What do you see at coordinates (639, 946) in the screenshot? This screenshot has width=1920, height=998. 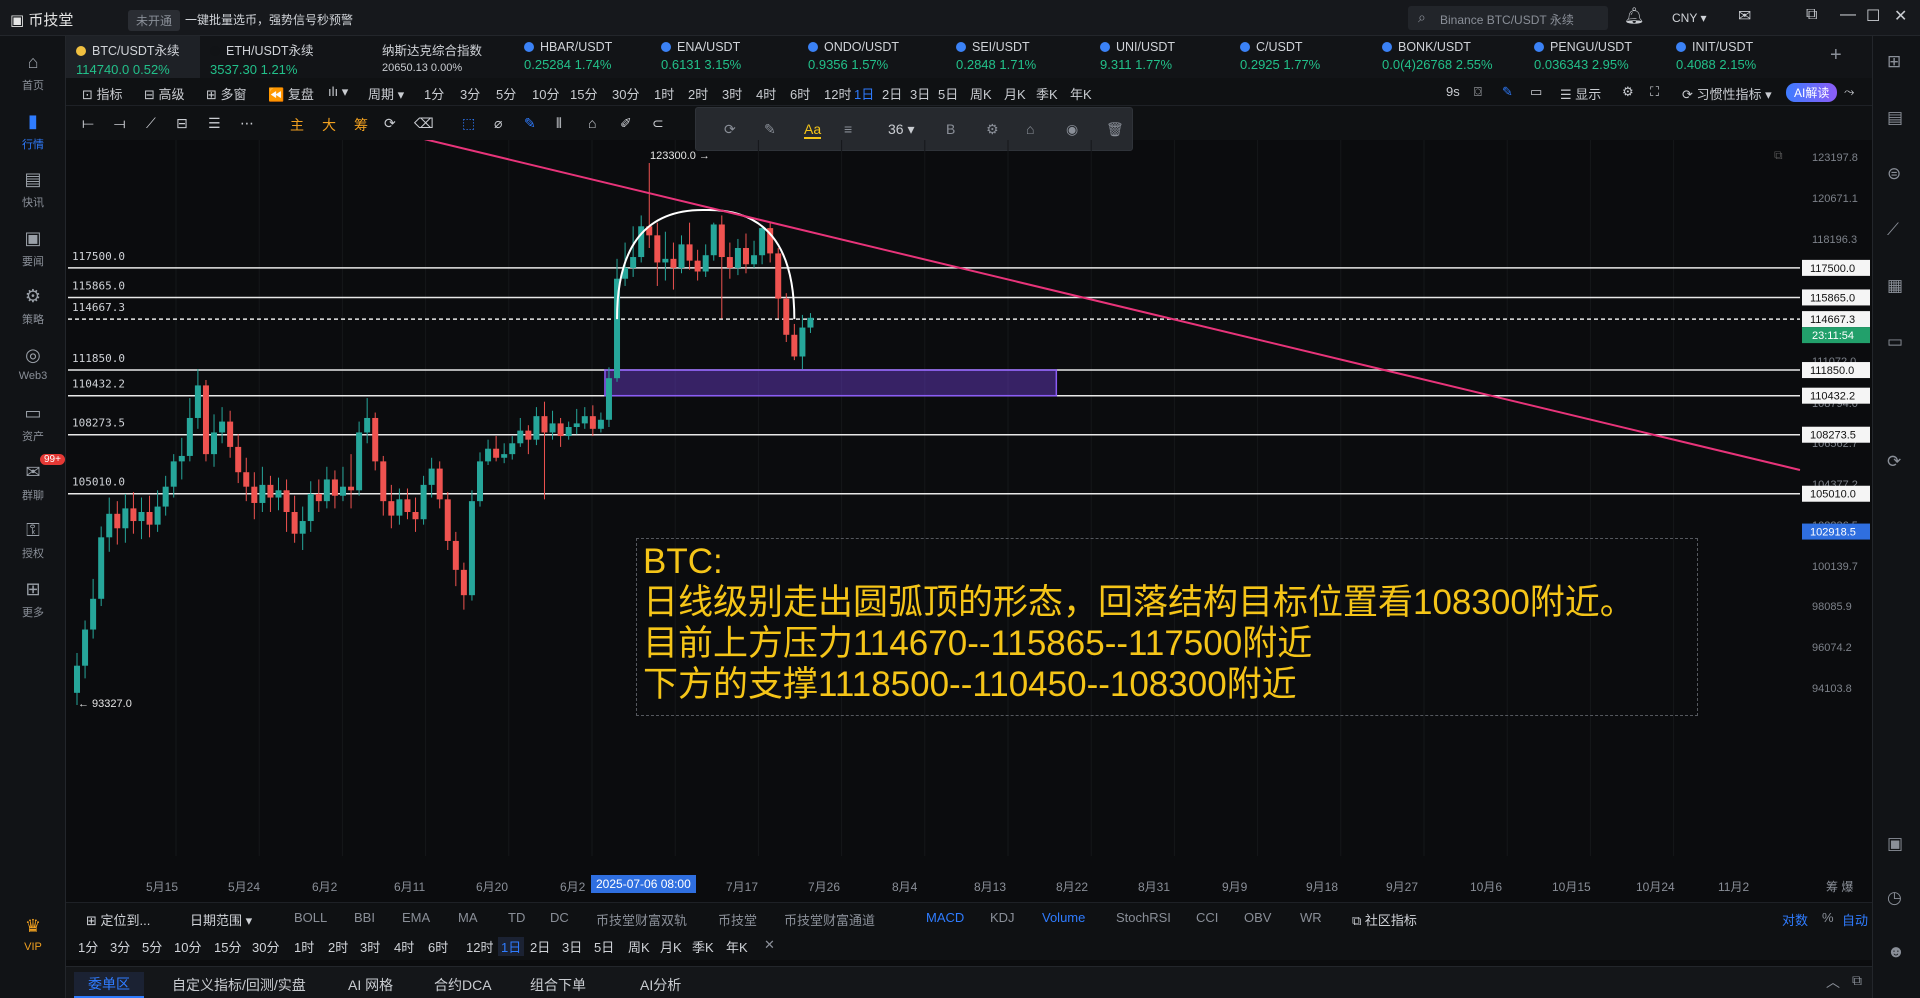 I see `period2-16: 周K` at bounding box center [639, 946].